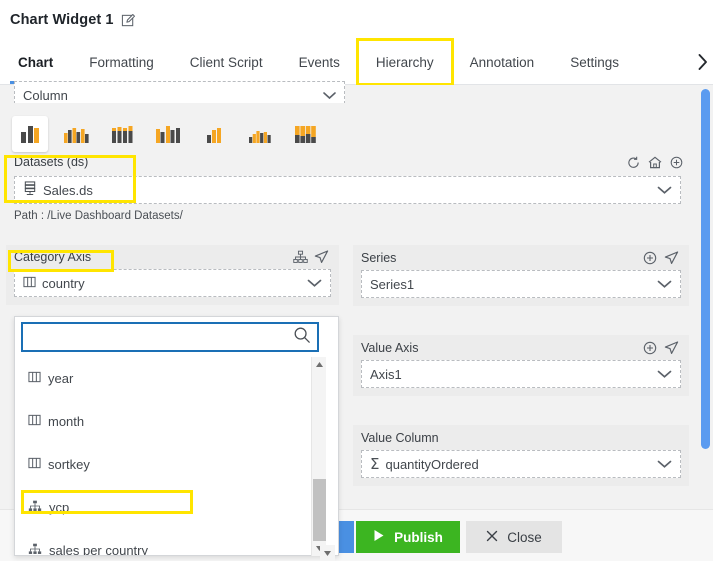  I want to click on titlebar: Chart Widget 1, so click(356, 20).